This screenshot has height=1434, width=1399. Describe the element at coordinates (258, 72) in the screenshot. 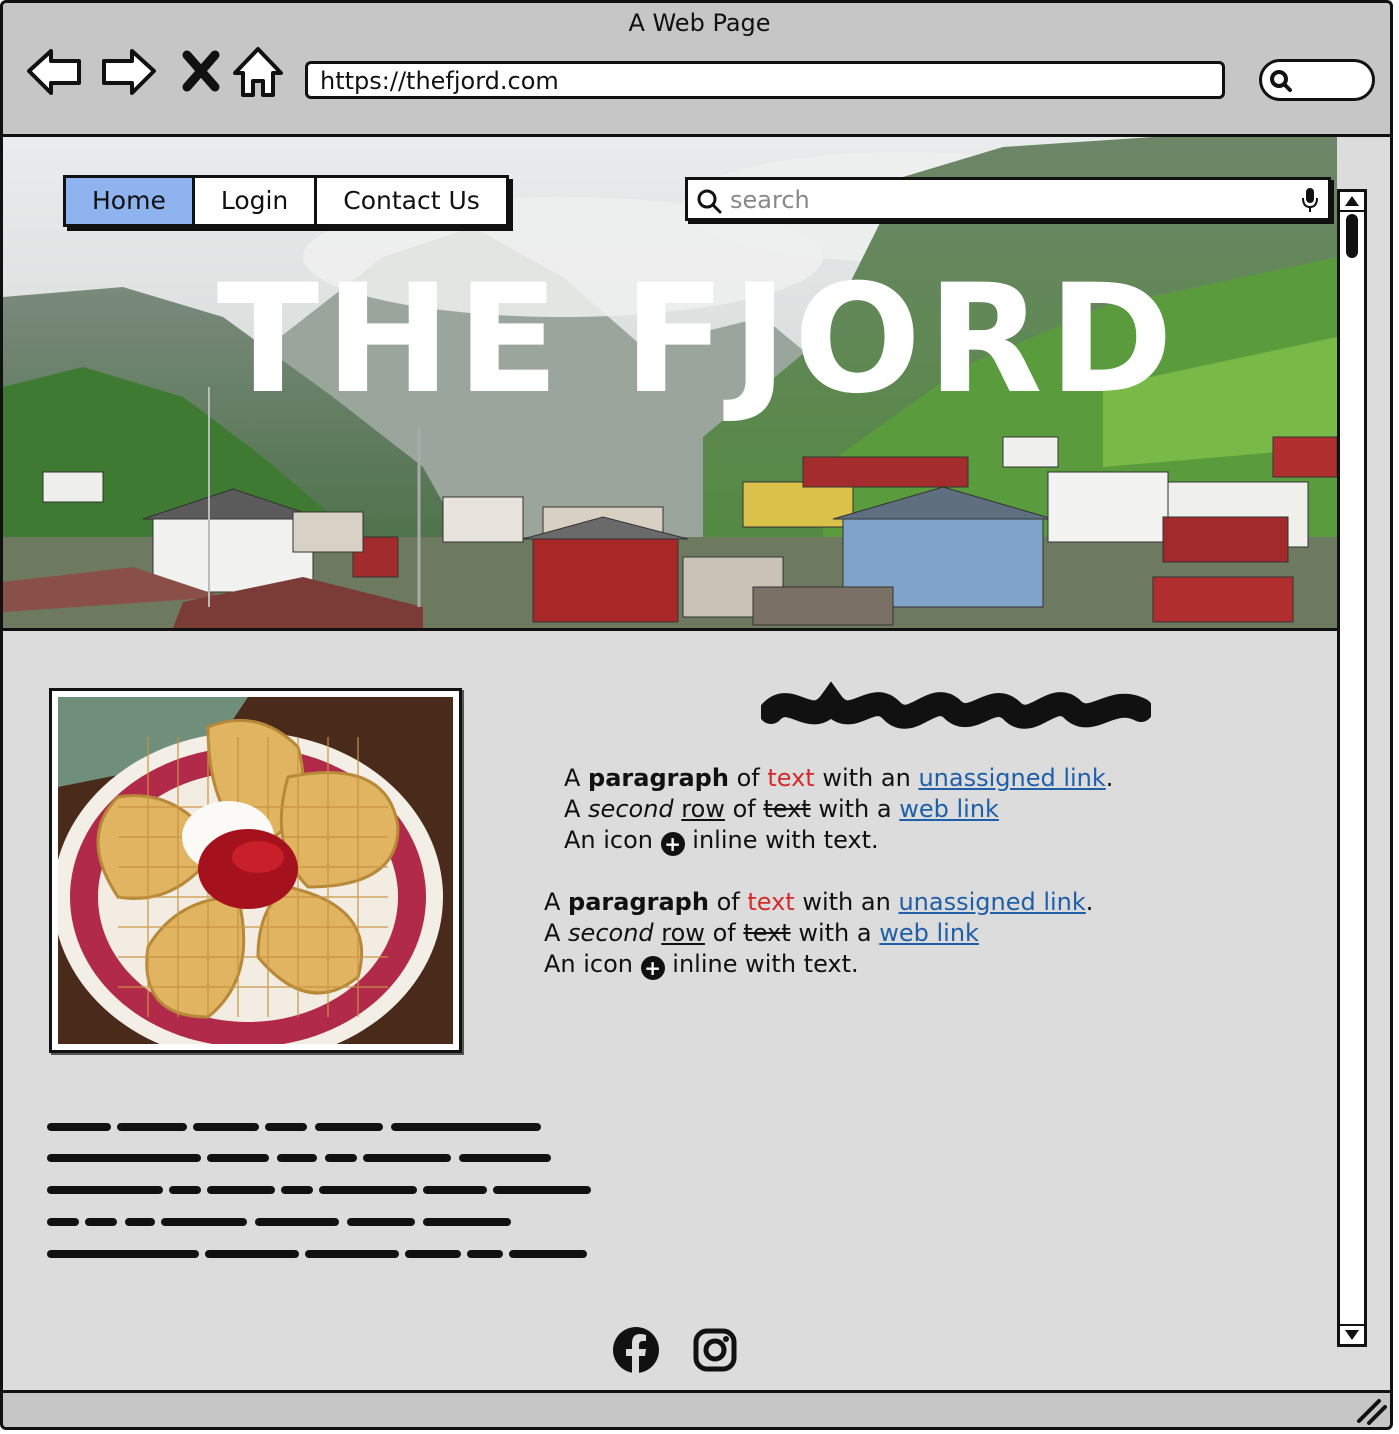

I see `home-icon` at that location.